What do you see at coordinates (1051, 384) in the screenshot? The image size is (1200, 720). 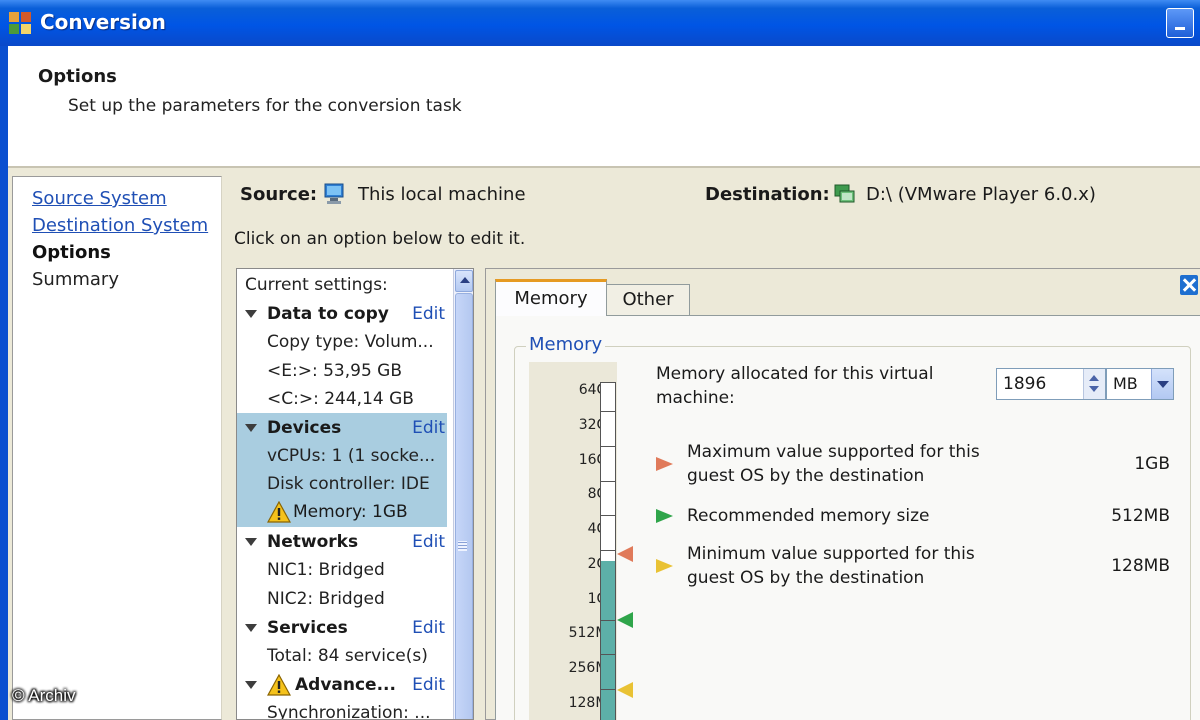 I see `memory-spinbox: 1896` at bounding box center [1051, 384].